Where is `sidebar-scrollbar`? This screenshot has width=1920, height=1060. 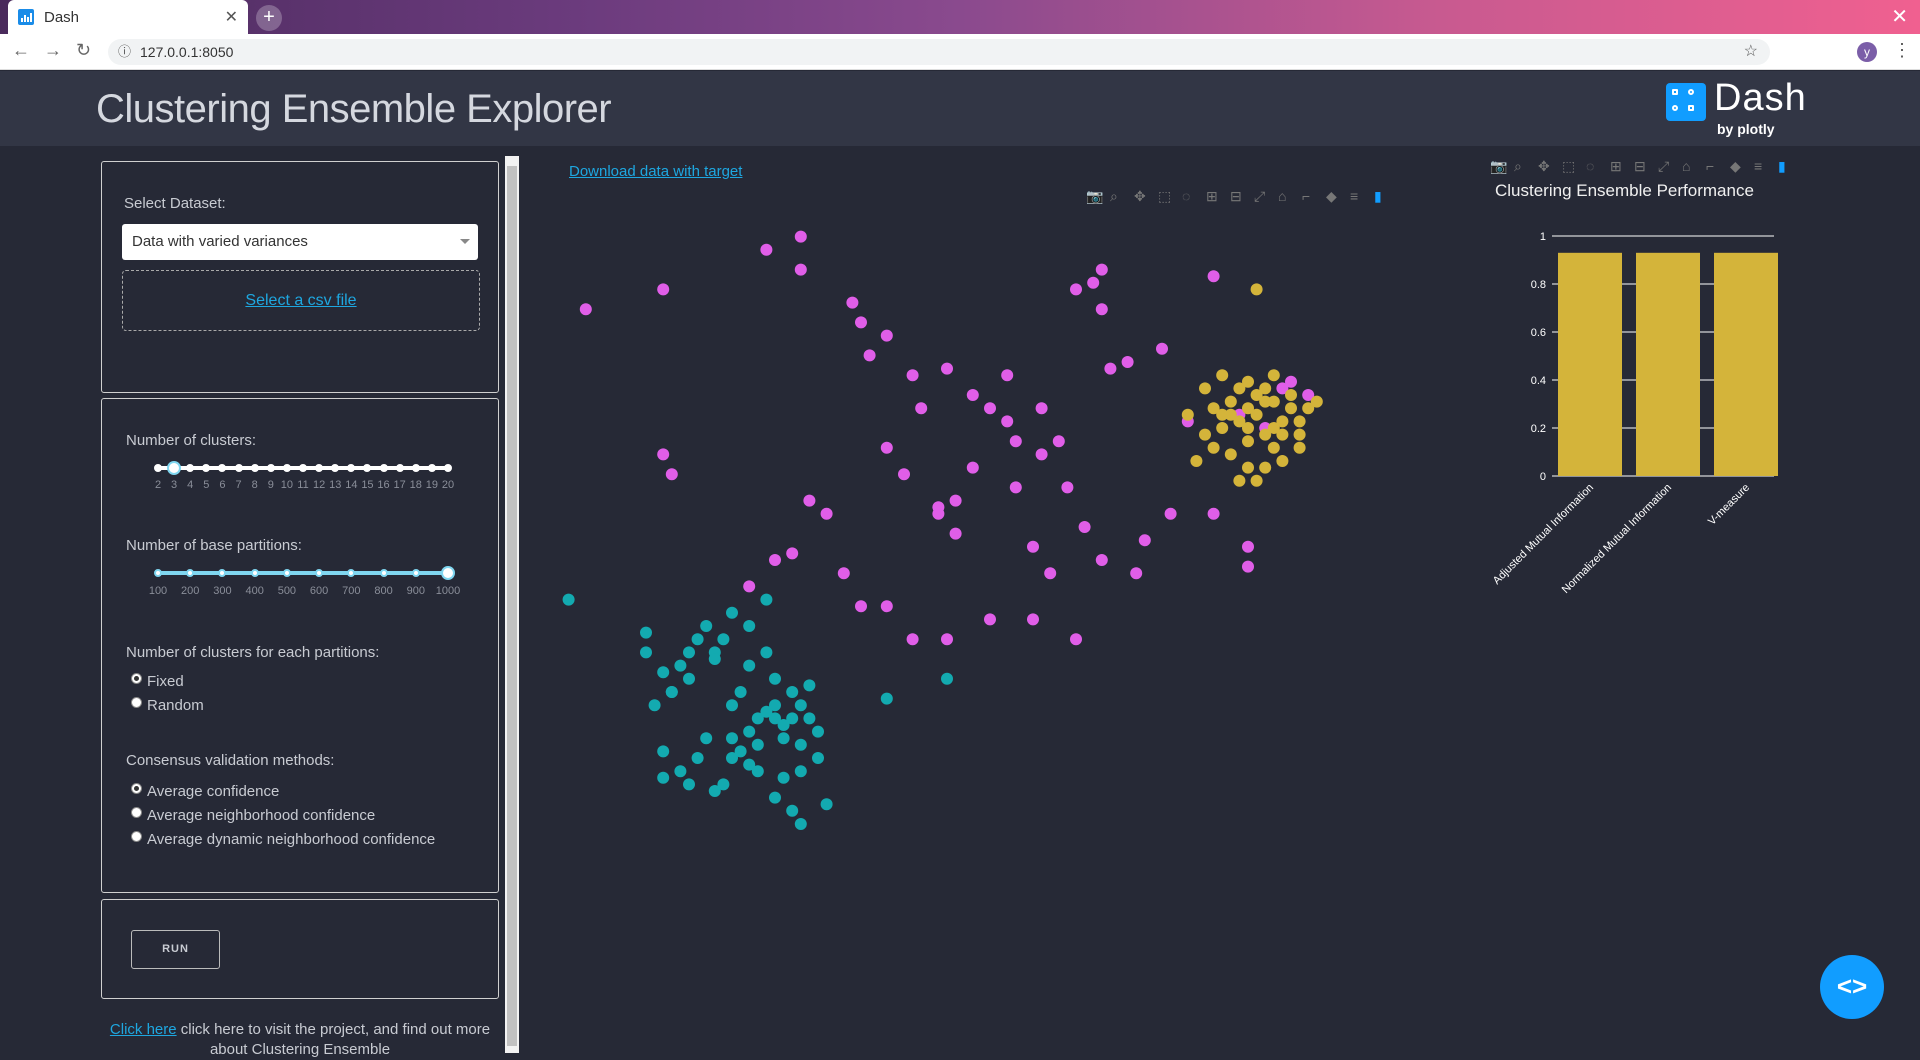
sidebar-scrollbar is located at coordinates (512, 604).